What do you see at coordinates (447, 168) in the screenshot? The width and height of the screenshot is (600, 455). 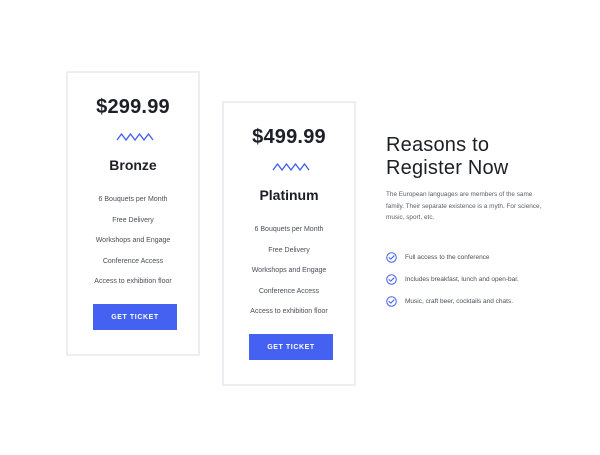 I see `reasons-heading-line2: Register Now` at bounding box center [447, 168].